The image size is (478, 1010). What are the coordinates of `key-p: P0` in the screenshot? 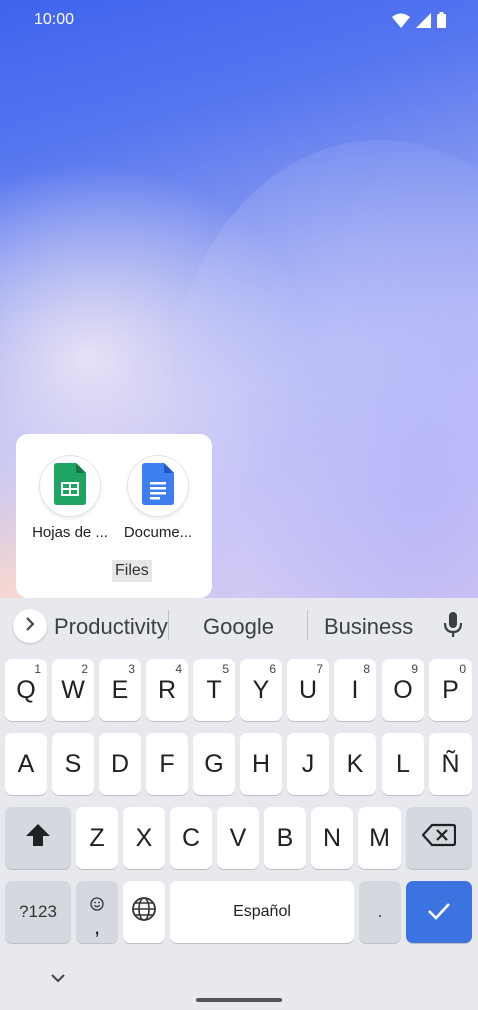 It's located at (450, 690).